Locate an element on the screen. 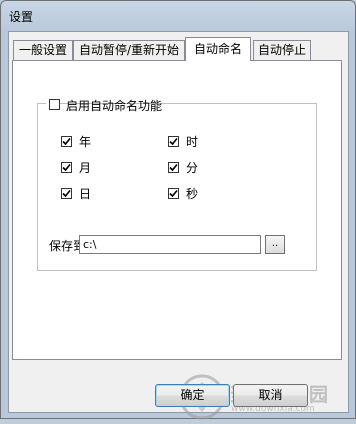 This screenshot has height=424, width=356. day-checkbox is located at coordinates (66, 193).